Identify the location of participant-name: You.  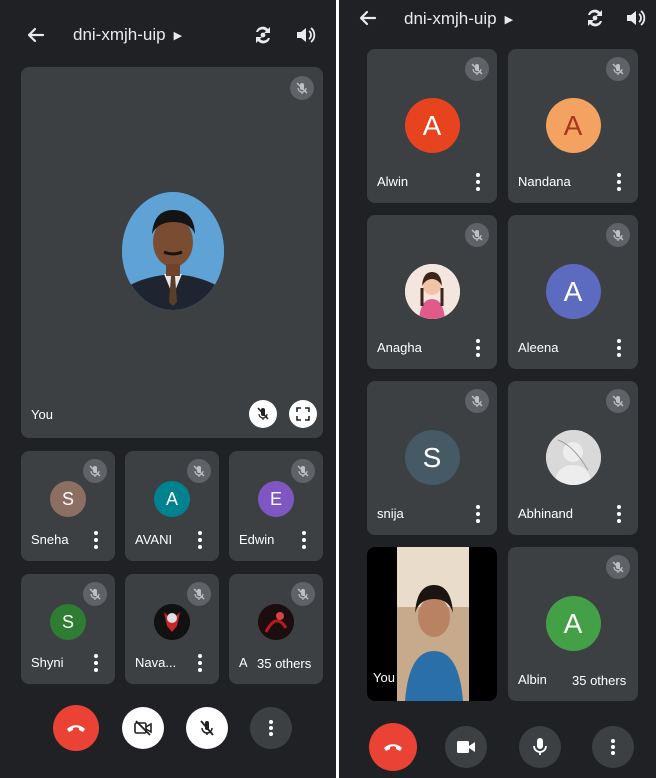
(384, 677).